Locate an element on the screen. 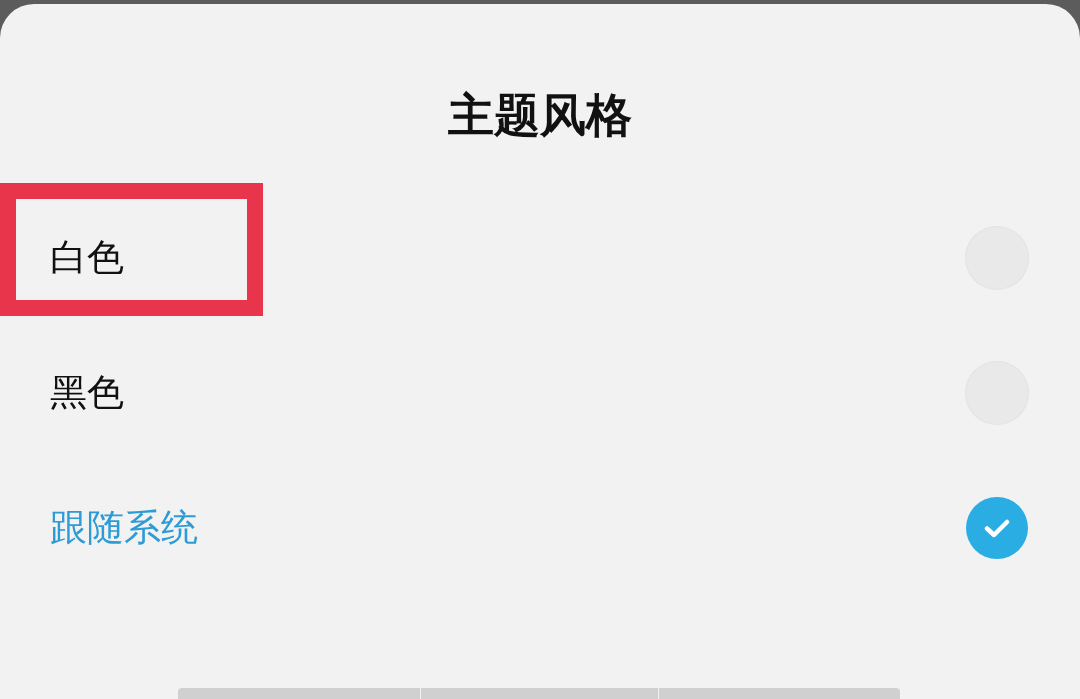 The width and height of the screenshot is (1080, 699). dialog-title: 主题风格 is located at coordinates (540, 115).